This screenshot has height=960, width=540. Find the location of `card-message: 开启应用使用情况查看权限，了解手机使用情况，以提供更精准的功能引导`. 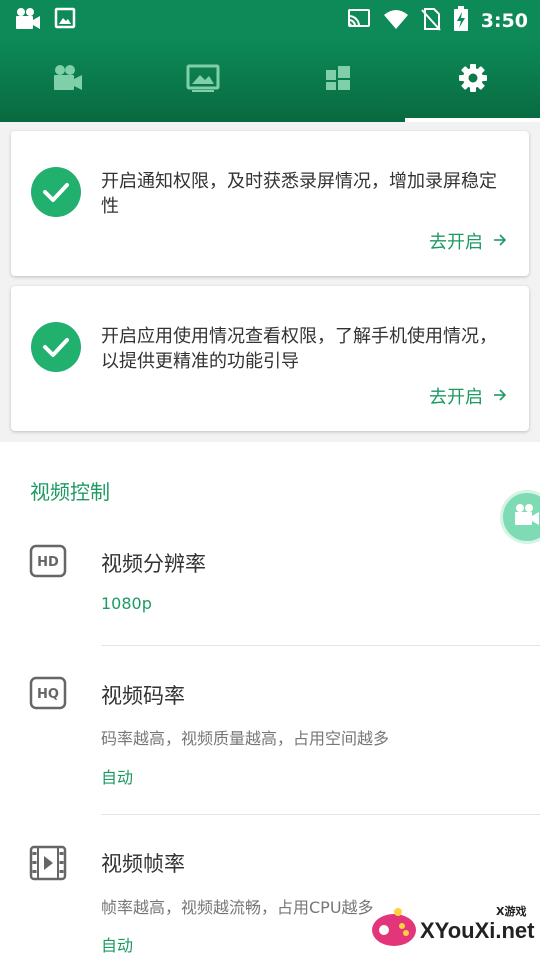

card-message: 开启应用使用情况查看权限，了解手机使用情况，以提供更精准的功能引导 is located at coordinates (299, 349).